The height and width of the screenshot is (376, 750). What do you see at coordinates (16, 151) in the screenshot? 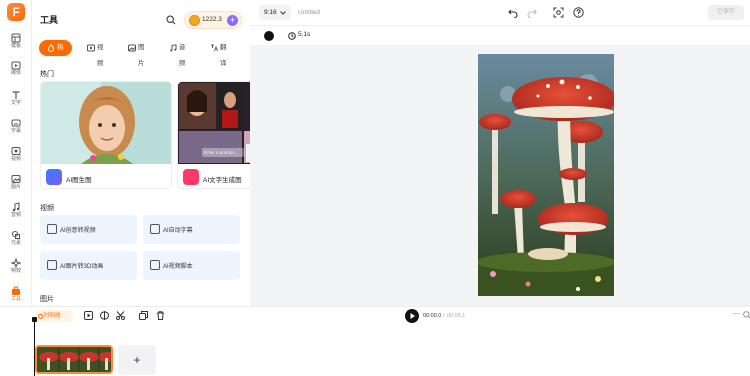
I see `video-icon` at bounding box center [16, 151].